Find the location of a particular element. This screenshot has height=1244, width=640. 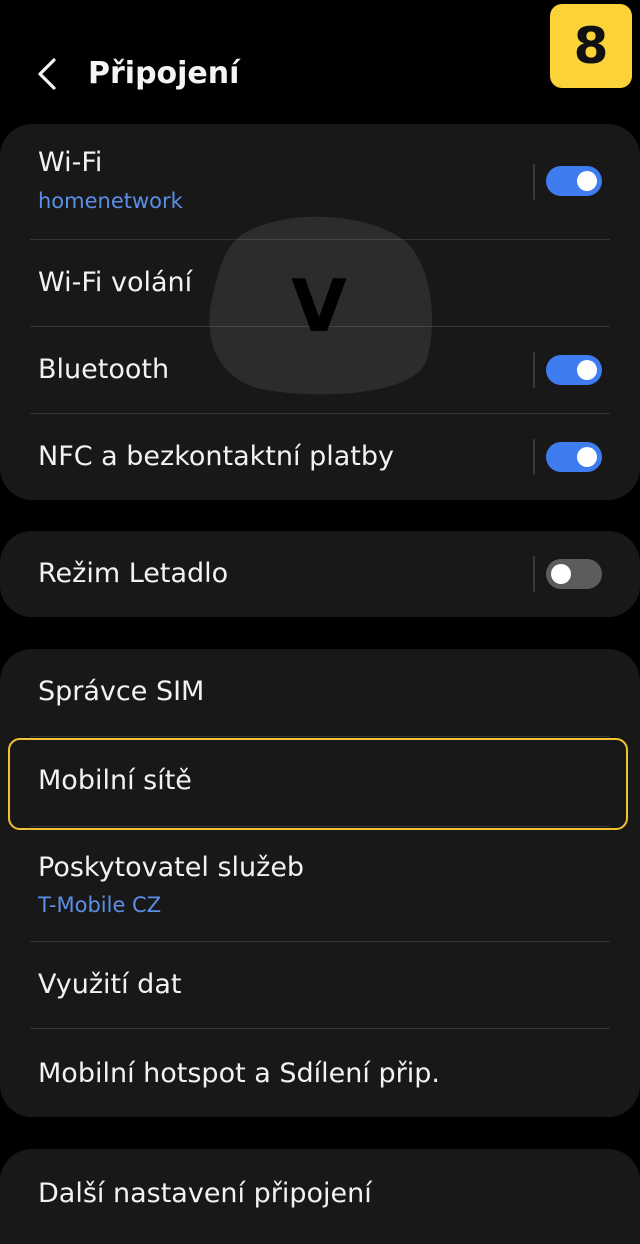

setting-row-sim-manager: Správce SIM is located at coordinates (320, 692).